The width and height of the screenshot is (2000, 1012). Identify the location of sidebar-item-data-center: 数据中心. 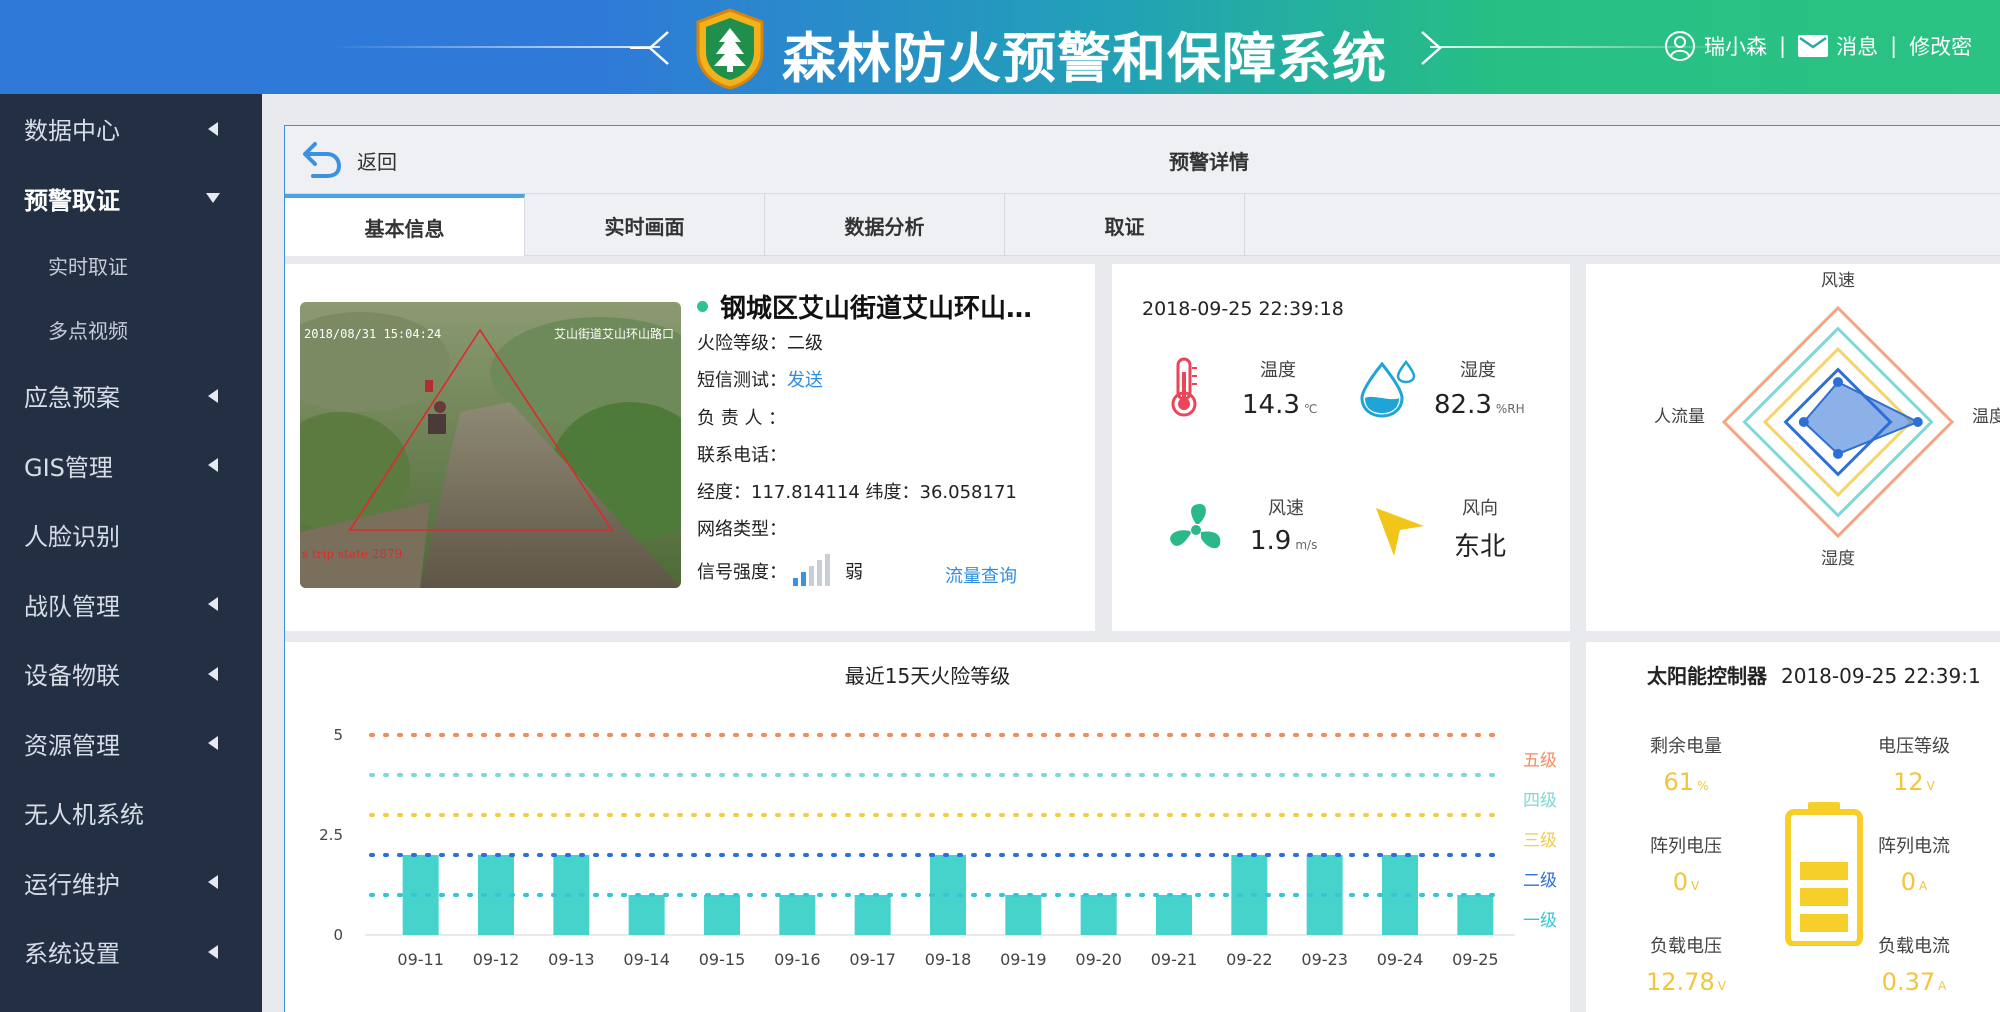
(131, 129).